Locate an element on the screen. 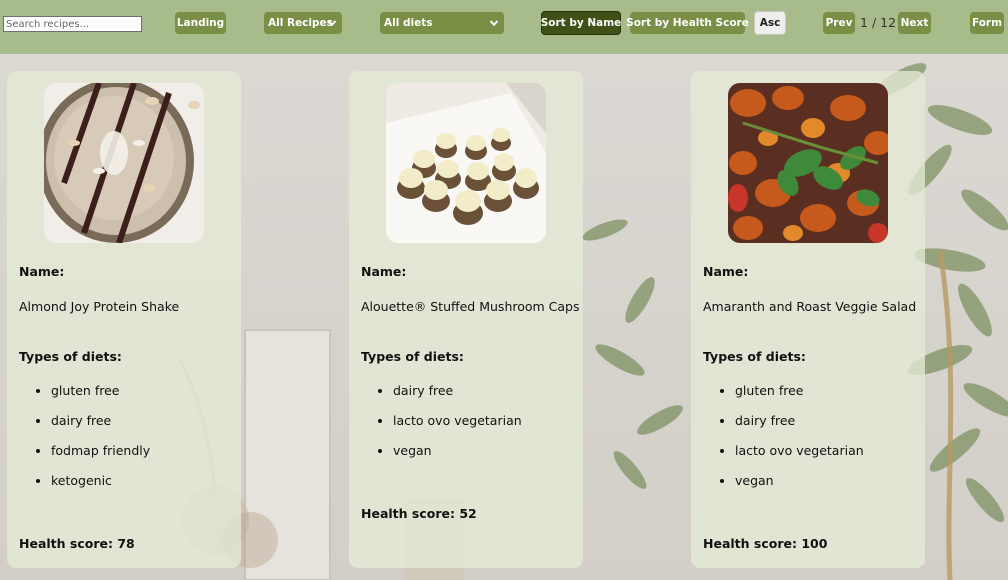 Image resolution: width=1008 pixels, height=580 pixels. recipe-name: Amaranth and Roast Veggie Salad is located at coordinates (810, 306).